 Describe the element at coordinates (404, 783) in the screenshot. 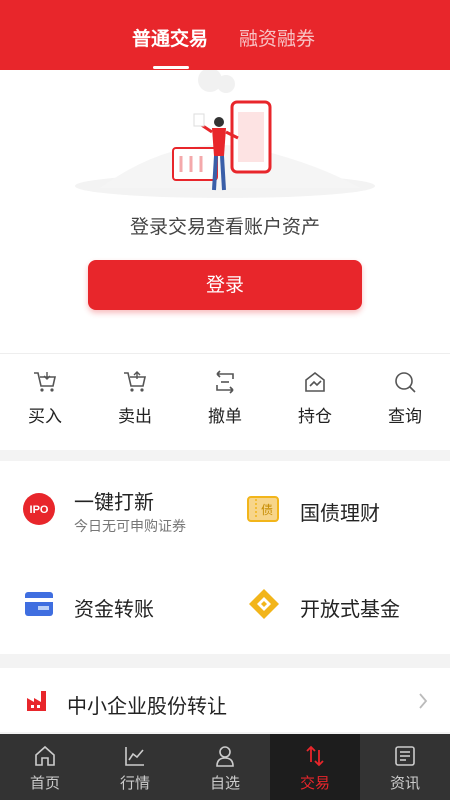

I see `nav-news-label: 资讯` at that location.